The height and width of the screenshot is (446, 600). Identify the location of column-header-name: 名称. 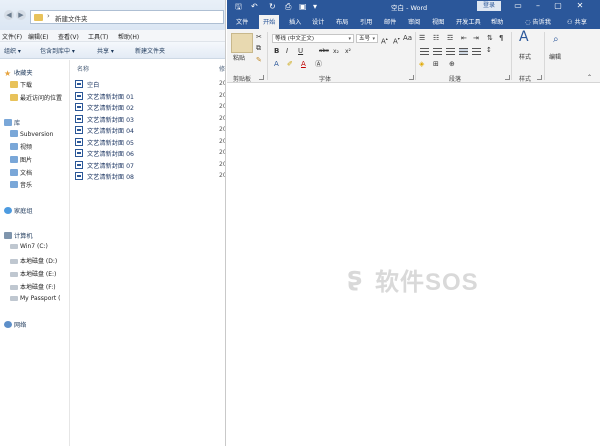
(83, 68).